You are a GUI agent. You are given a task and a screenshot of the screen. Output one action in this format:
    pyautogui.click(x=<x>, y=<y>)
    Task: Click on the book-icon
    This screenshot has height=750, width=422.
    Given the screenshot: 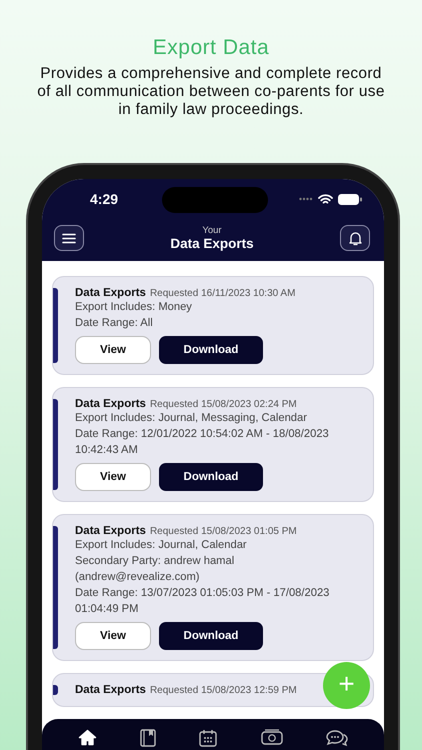 What is the action you would take?
    pyautogui.click(x=148, y=738)
    